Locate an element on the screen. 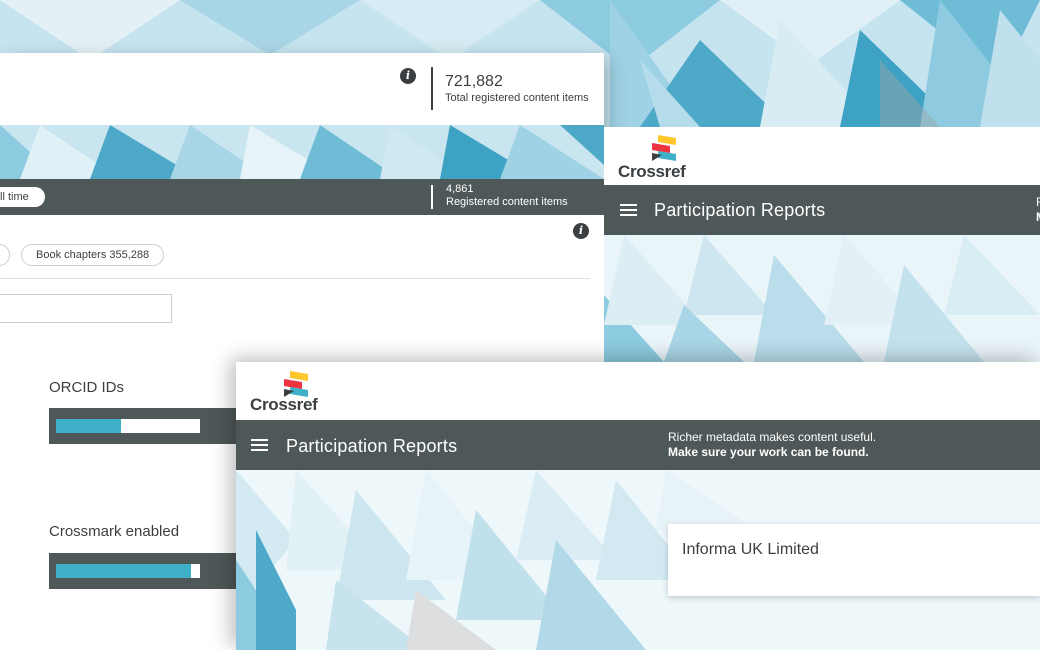 The width and height of the screenshot is (1040, 650). metric-fill-crossmark is located at coordinates (124, 571).